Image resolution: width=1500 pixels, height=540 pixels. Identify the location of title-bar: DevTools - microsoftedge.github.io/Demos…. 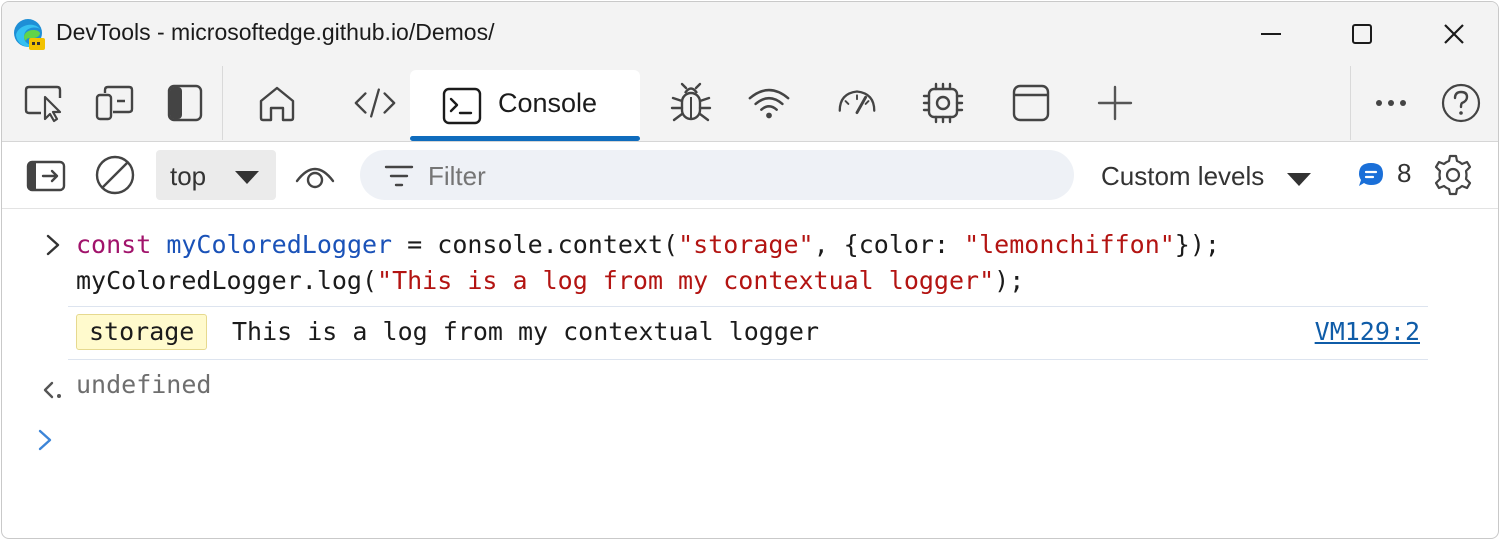
(750, 34).